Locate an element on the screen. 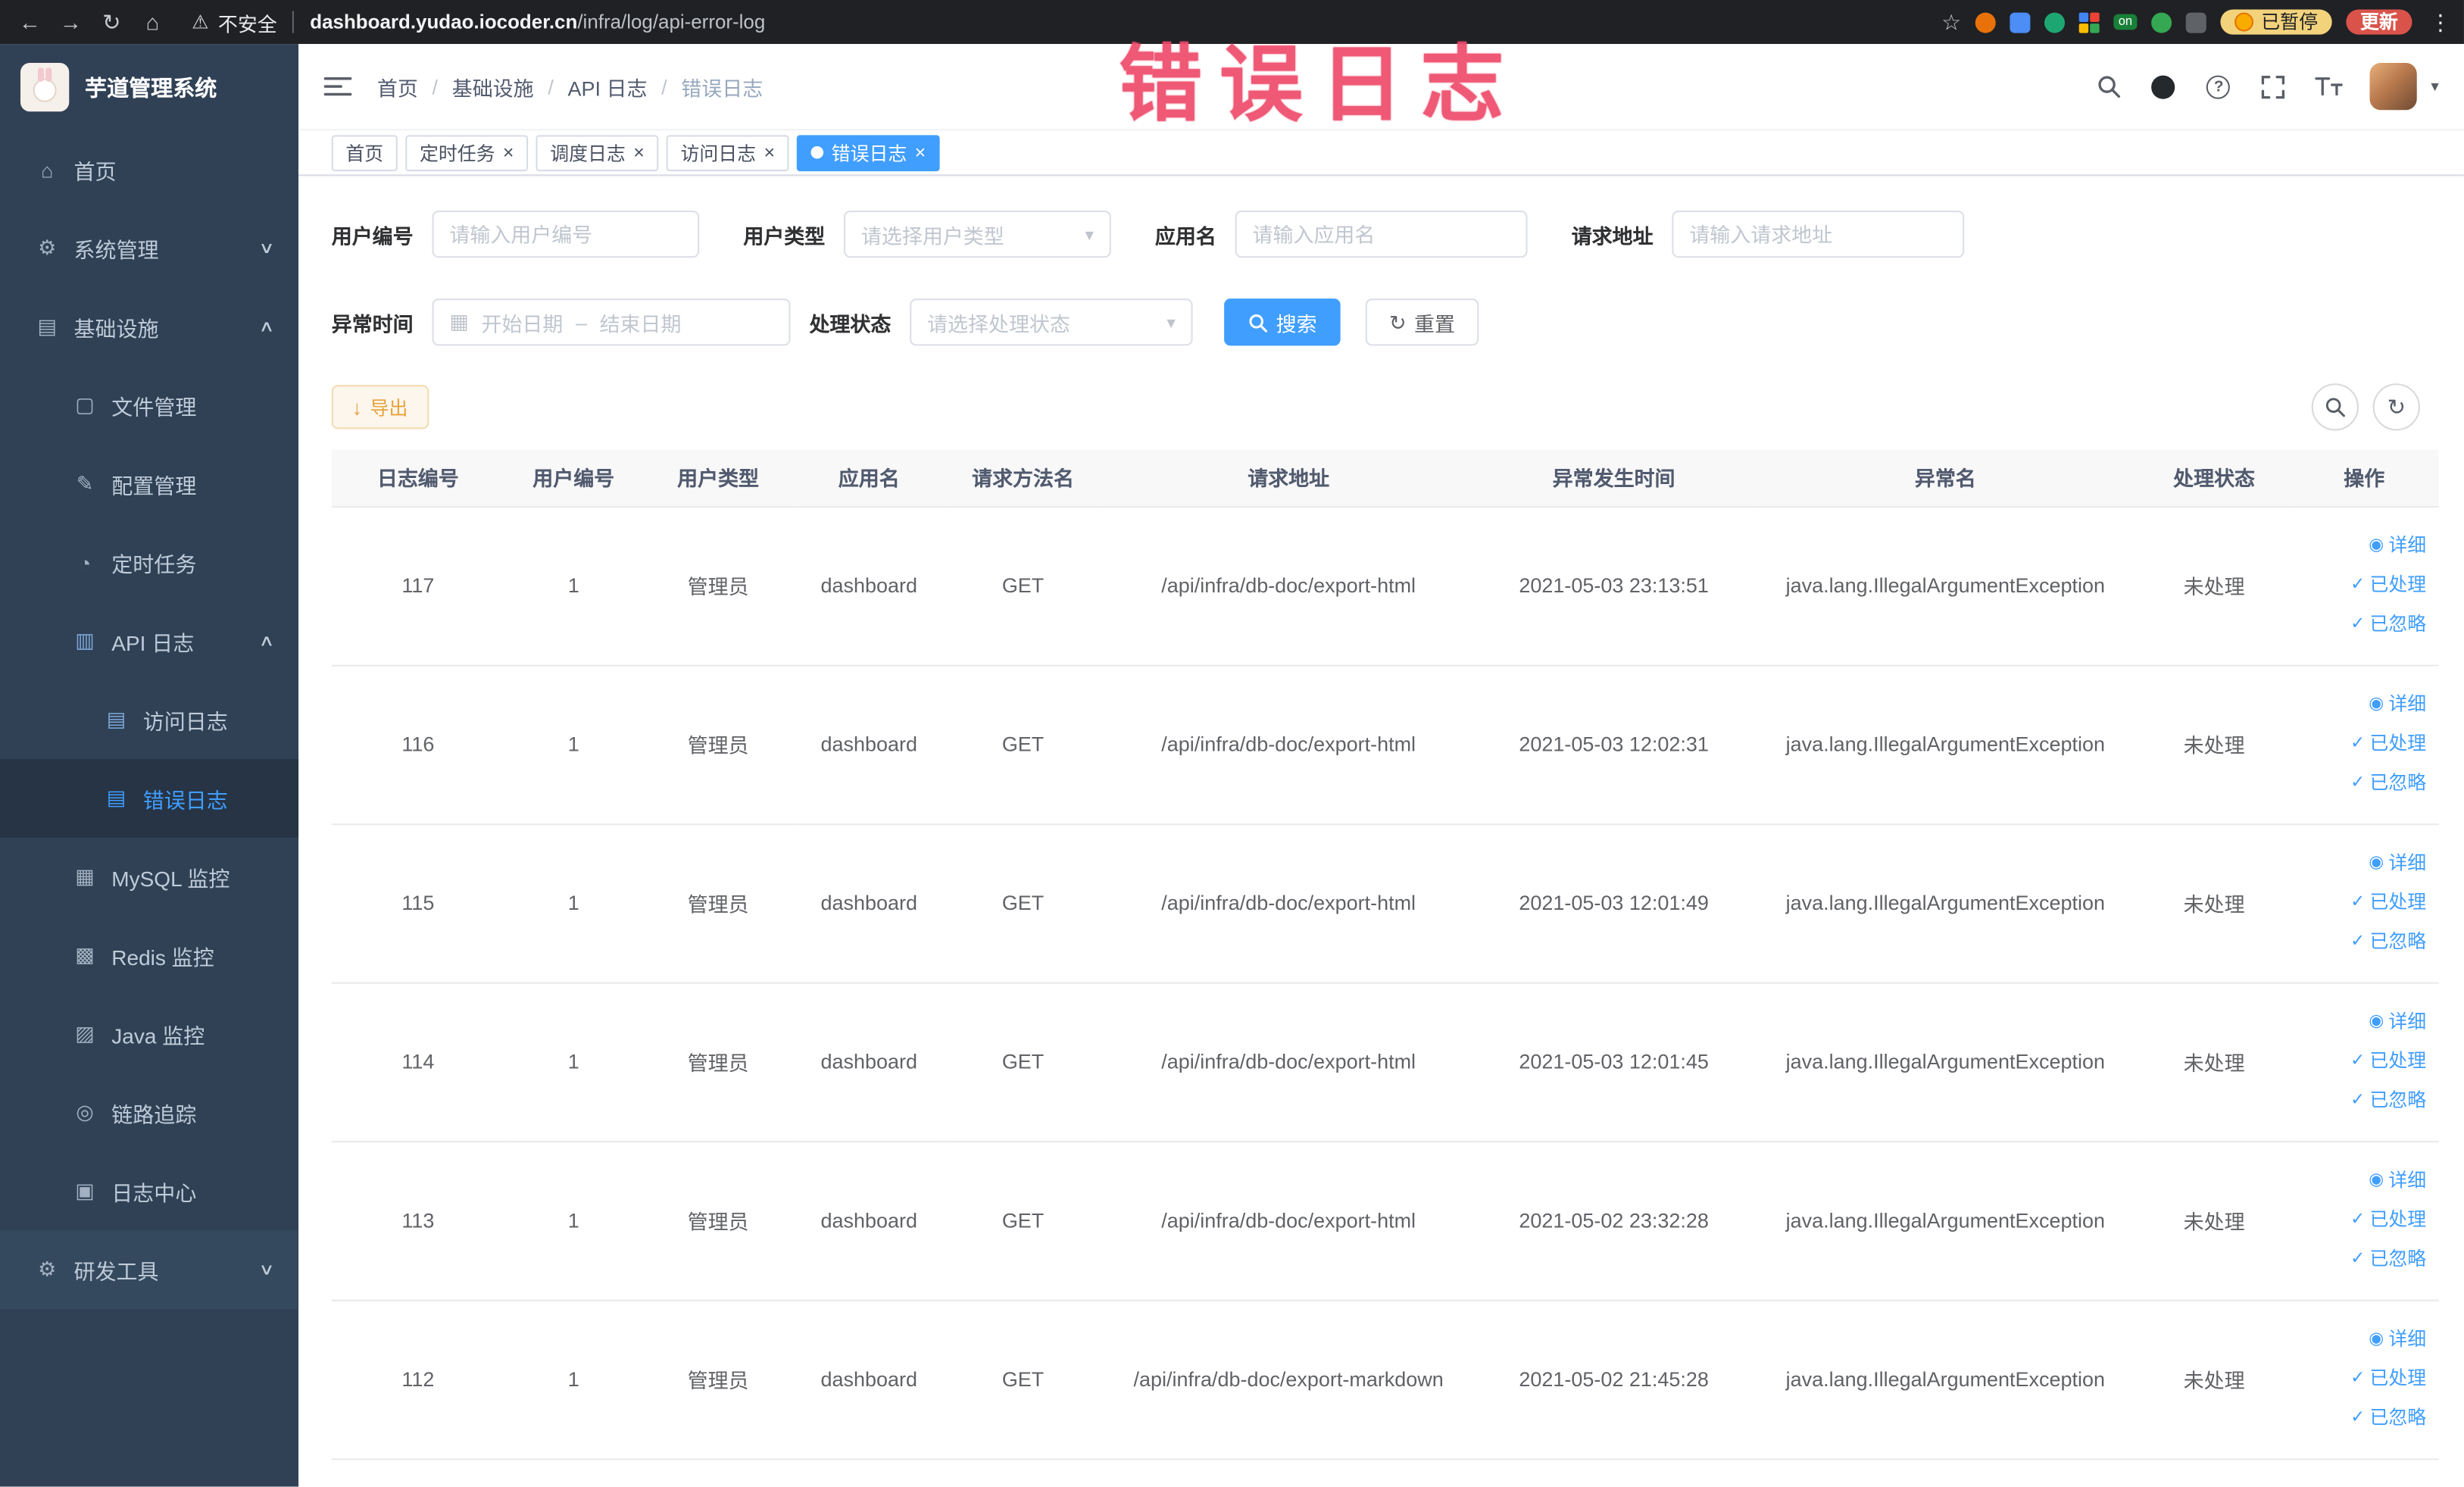  col-time: 异常发生时间 is located at coordinates (1614, 478).